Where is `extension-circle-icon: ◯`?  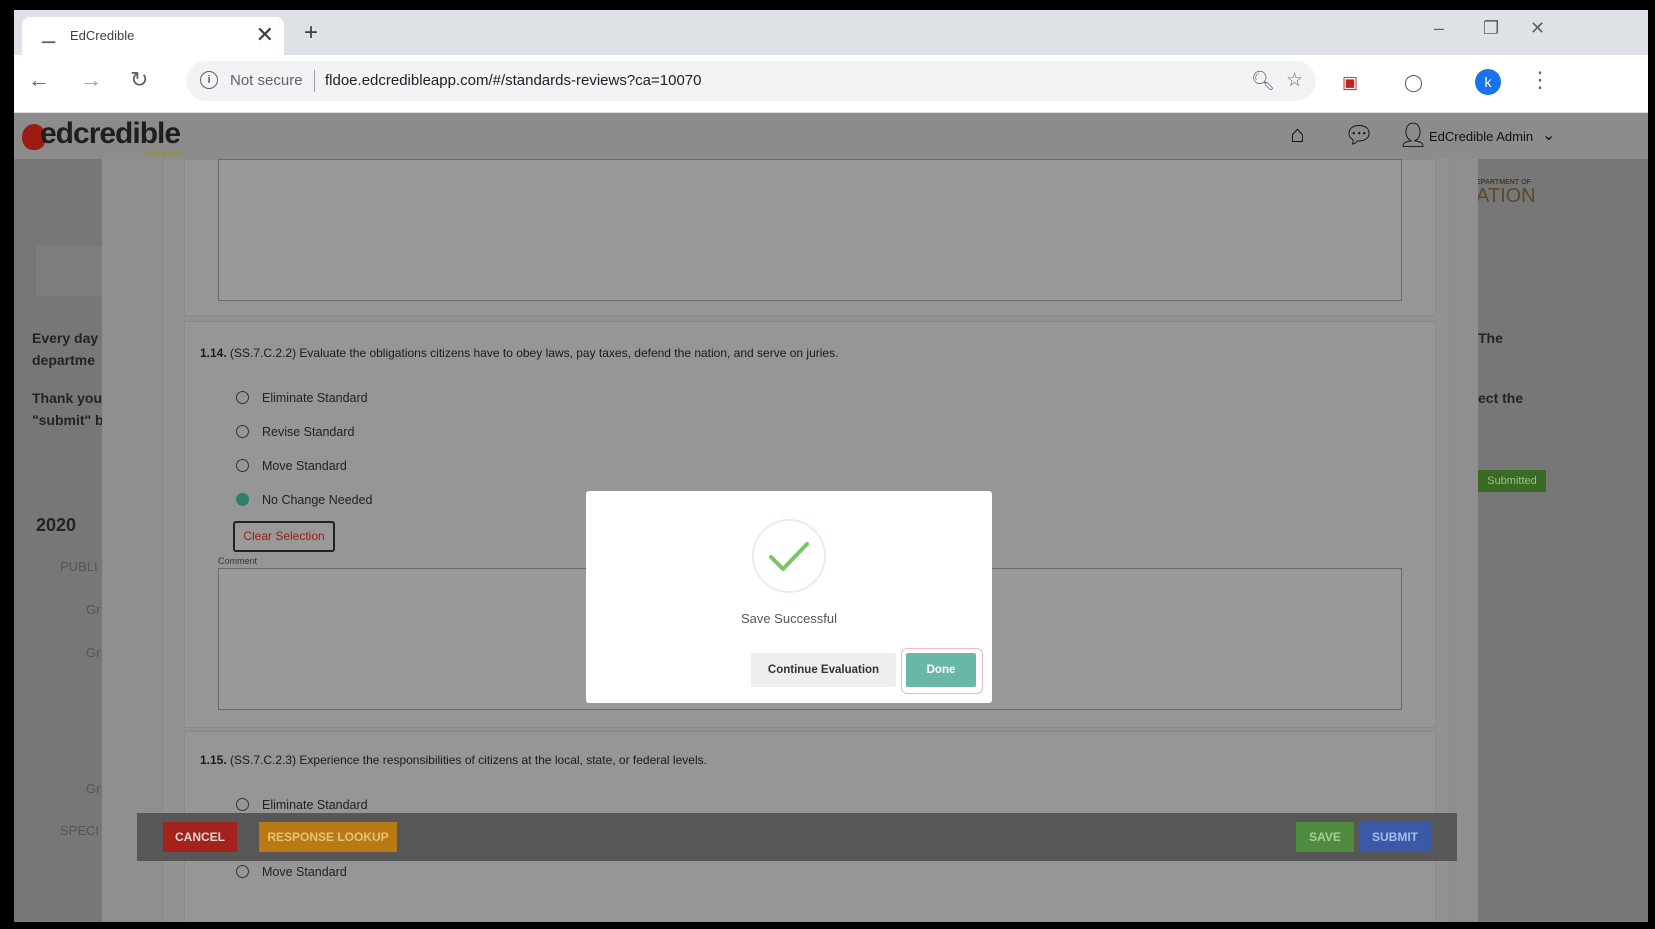
extension-circle-icon: ◯ is located at coordinates (1413, 83).